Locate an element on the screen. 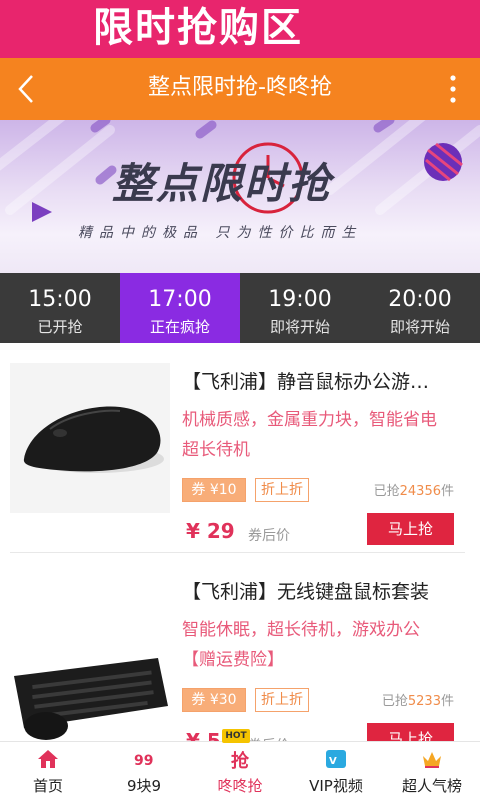  product-description: 智能休眠，超长待机，游戏办公 【赠运费险】 is located at coordinates (324, 645).